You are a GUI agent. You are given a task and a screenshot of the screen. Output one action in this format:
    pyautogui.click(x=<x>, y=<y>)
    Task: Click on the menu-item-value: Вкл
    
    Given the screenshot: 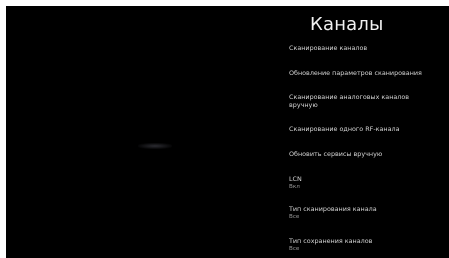 What is the action you would take?
    pyautogui.click(x=294, y=187)
    